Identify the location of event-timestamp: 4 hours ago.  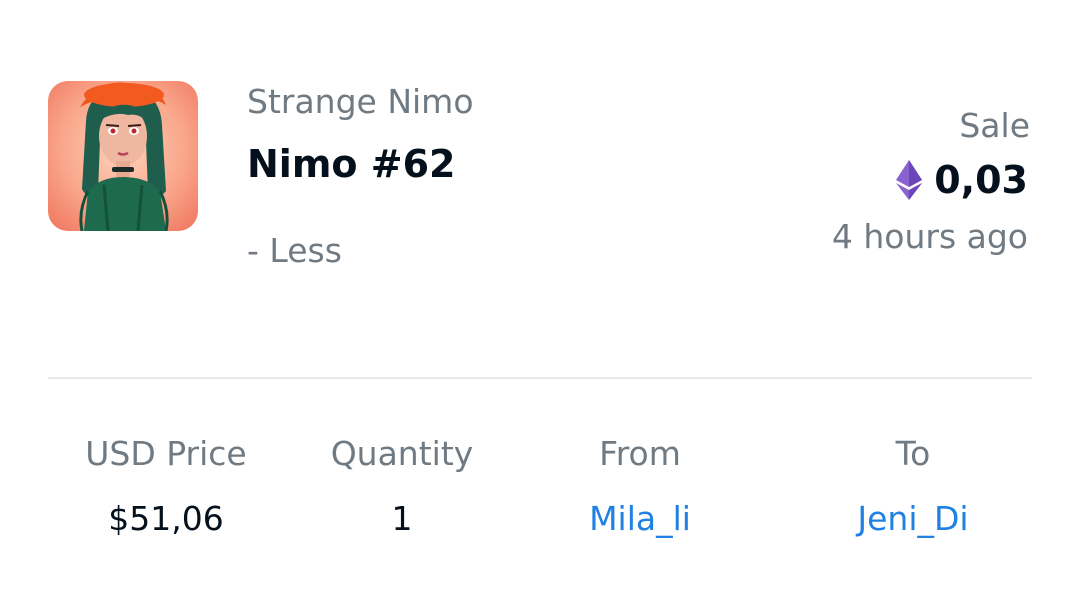
(930, 236).